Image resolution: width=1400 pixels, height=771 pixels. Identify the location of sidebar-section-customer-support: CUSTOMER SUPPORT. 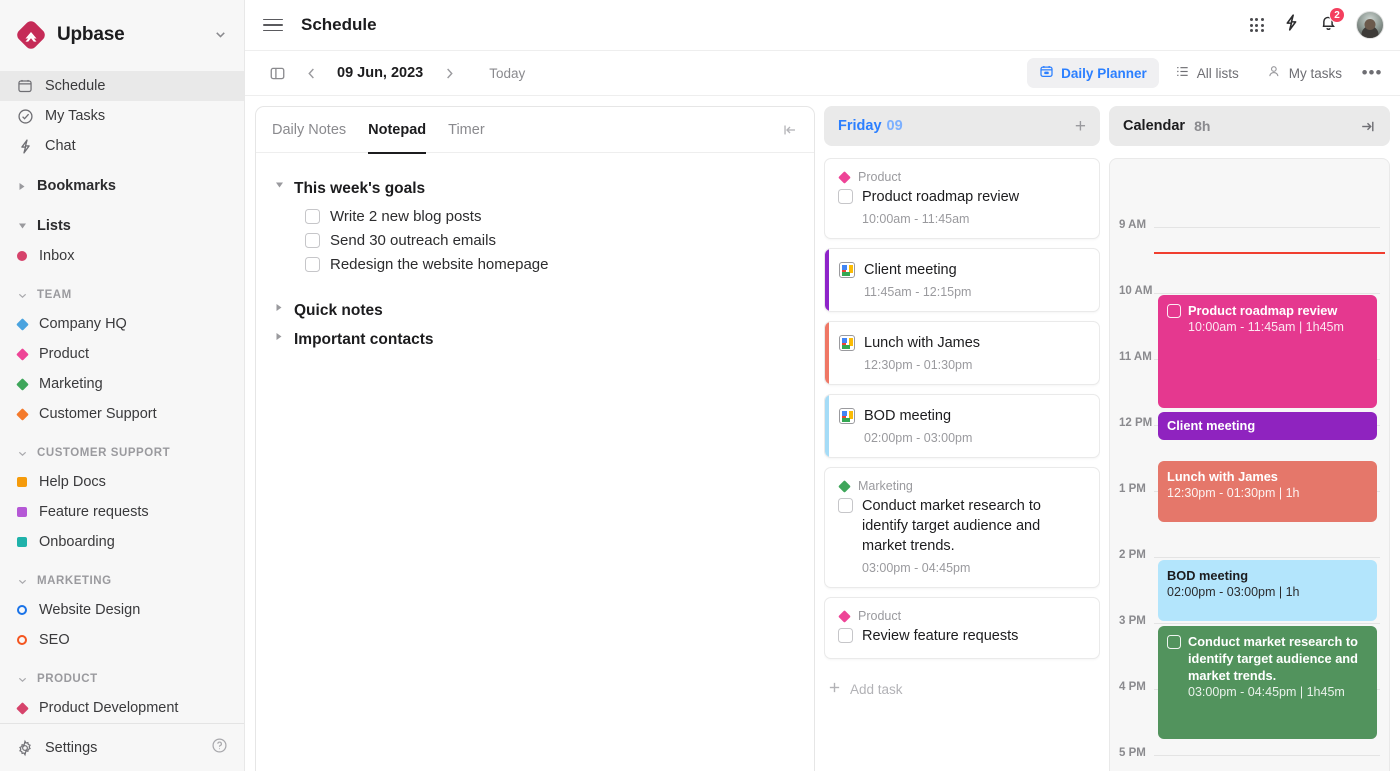
(122, 453).